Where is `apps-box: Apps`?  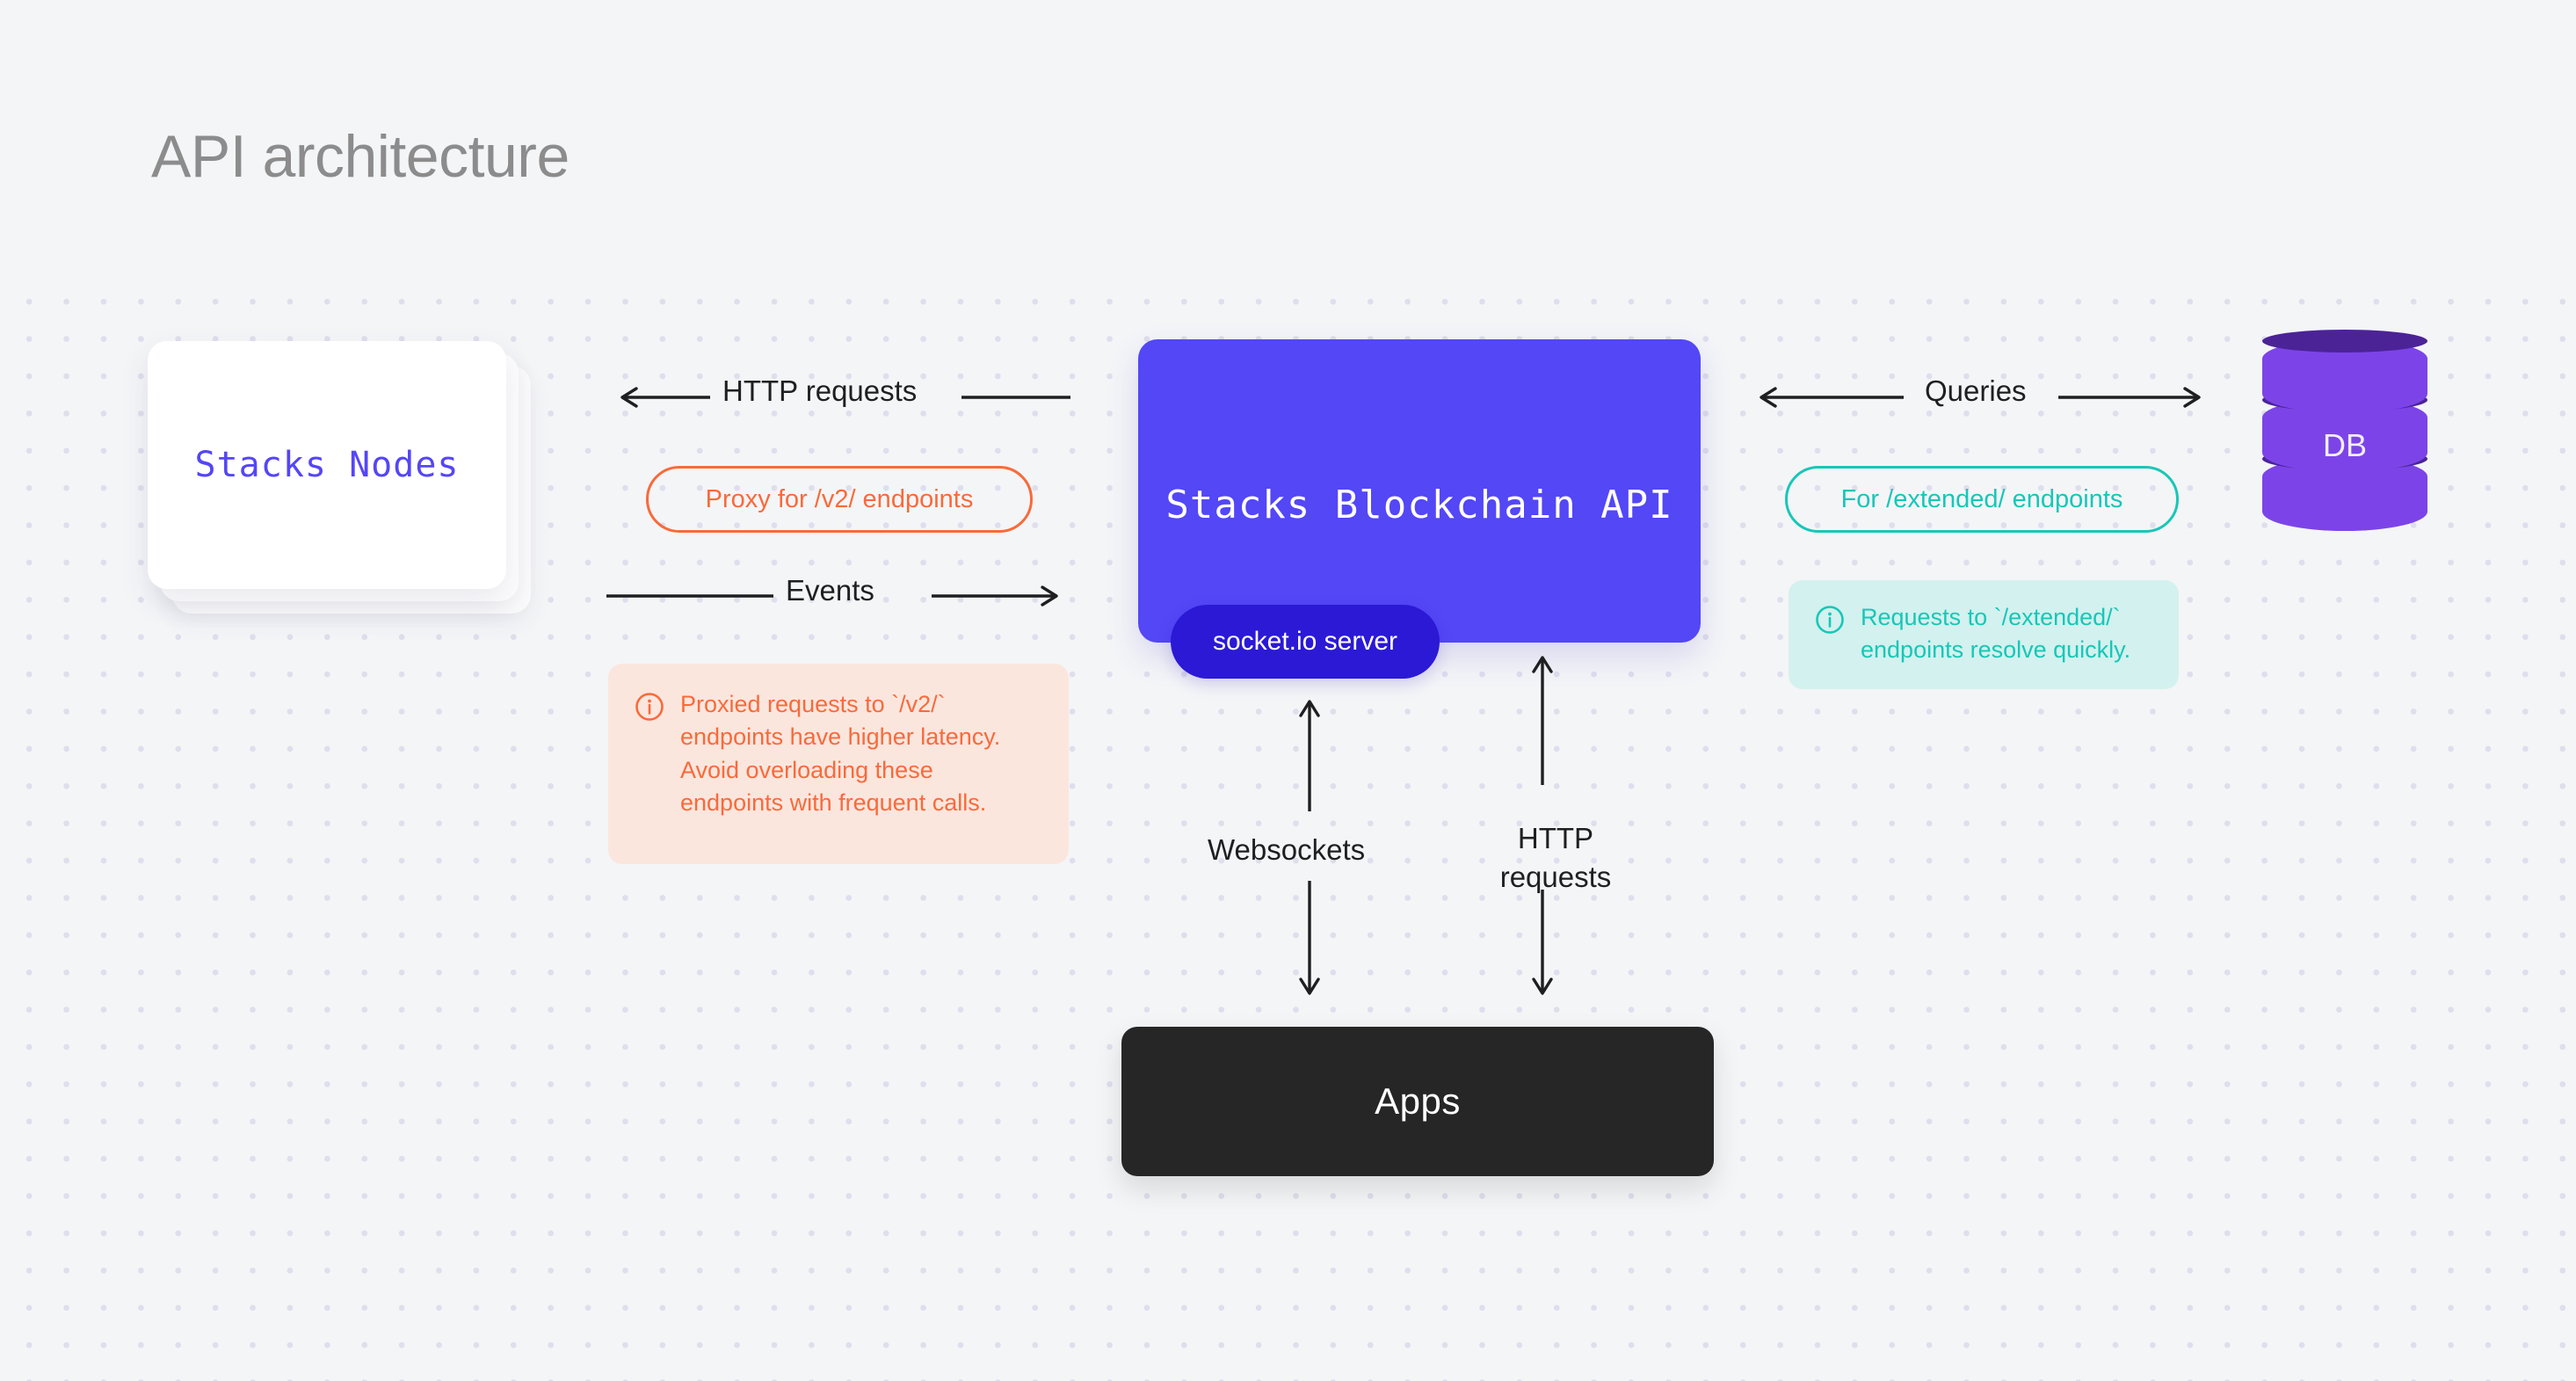
apps-box: Apps is located at coordinates (1417, 1101).